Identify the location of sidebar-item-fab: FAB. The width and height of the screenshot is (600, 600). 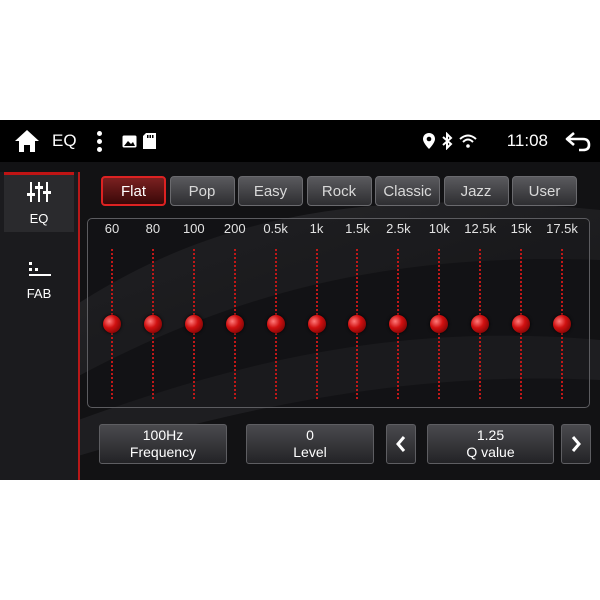
(39, 280).